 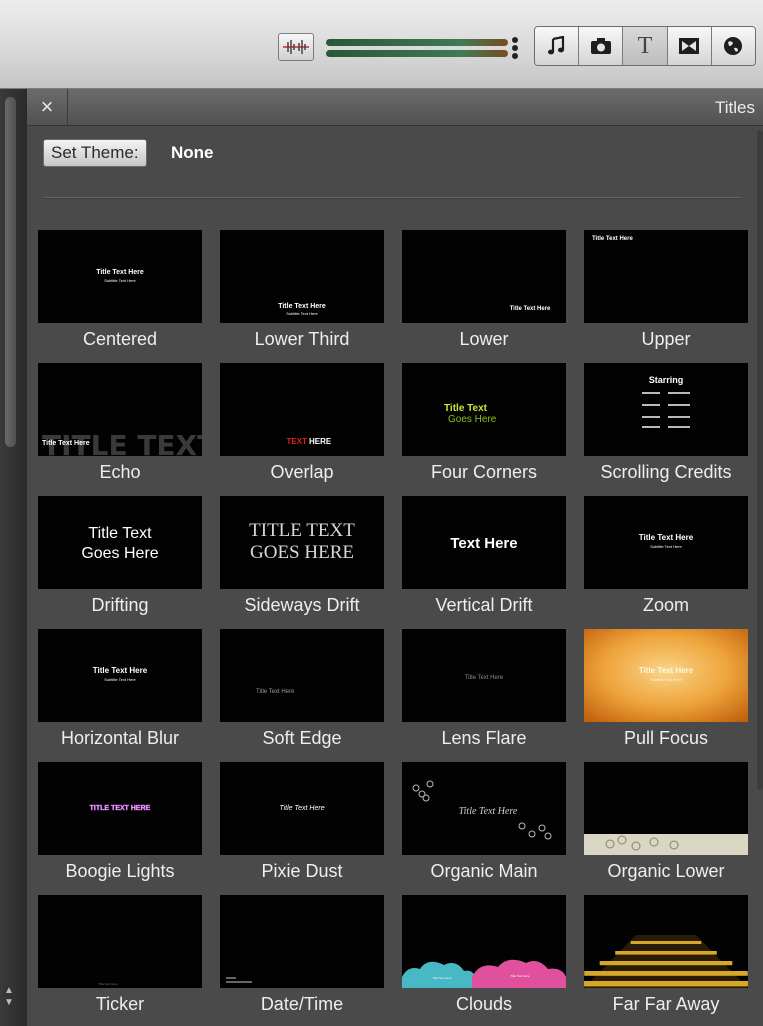 I want to click on thumbnail-text: TITLE TEXT HERE, so click(x=120, y=808).